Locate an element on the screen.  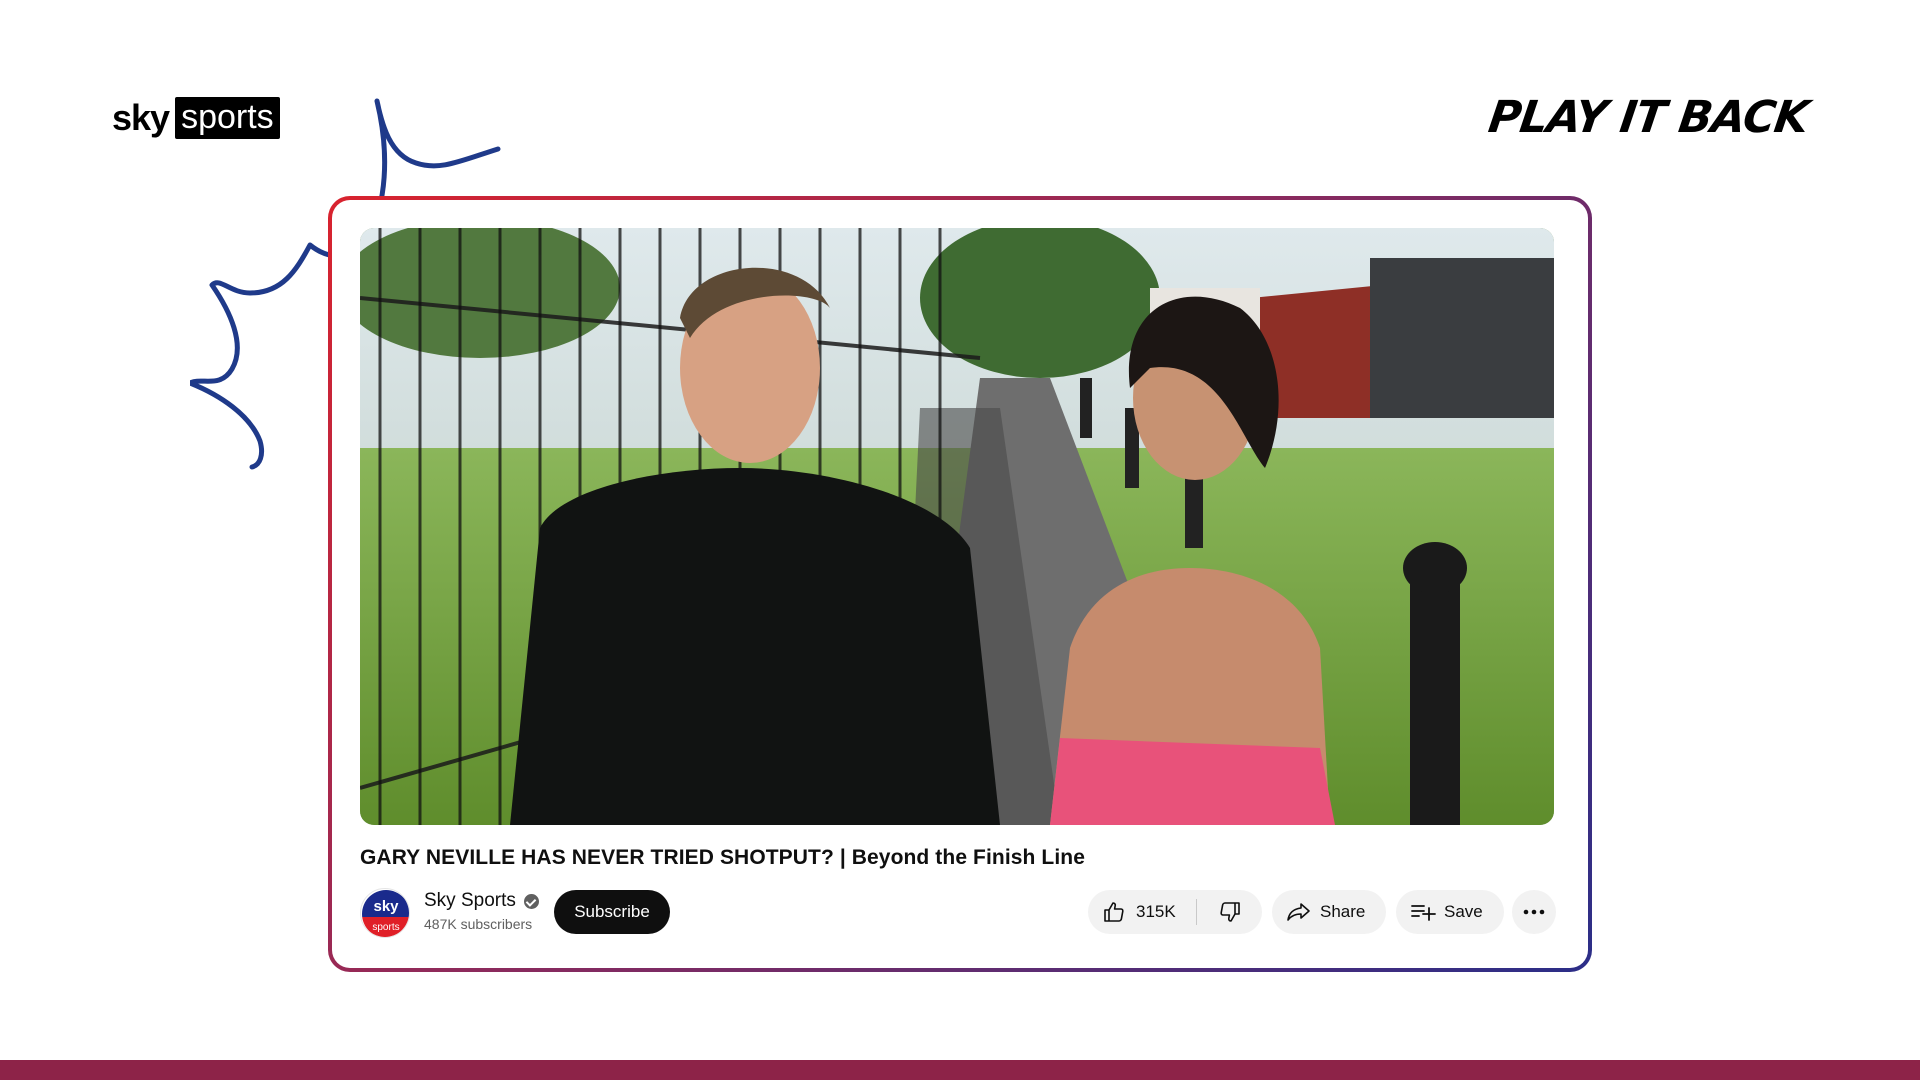
like-dislike-group: 315K is located at coordinates (1175, 912).